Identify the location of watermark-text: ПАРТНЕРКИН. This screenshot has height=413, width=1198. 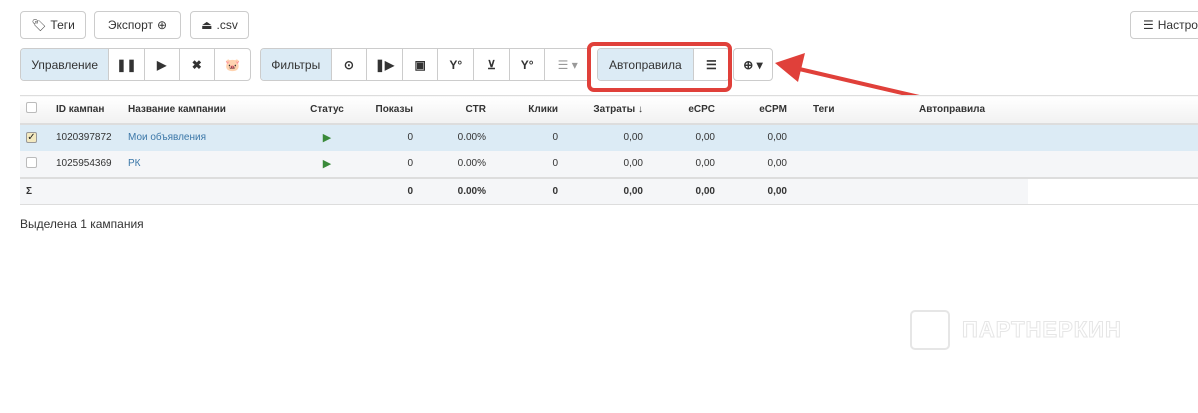
(1042, 330).